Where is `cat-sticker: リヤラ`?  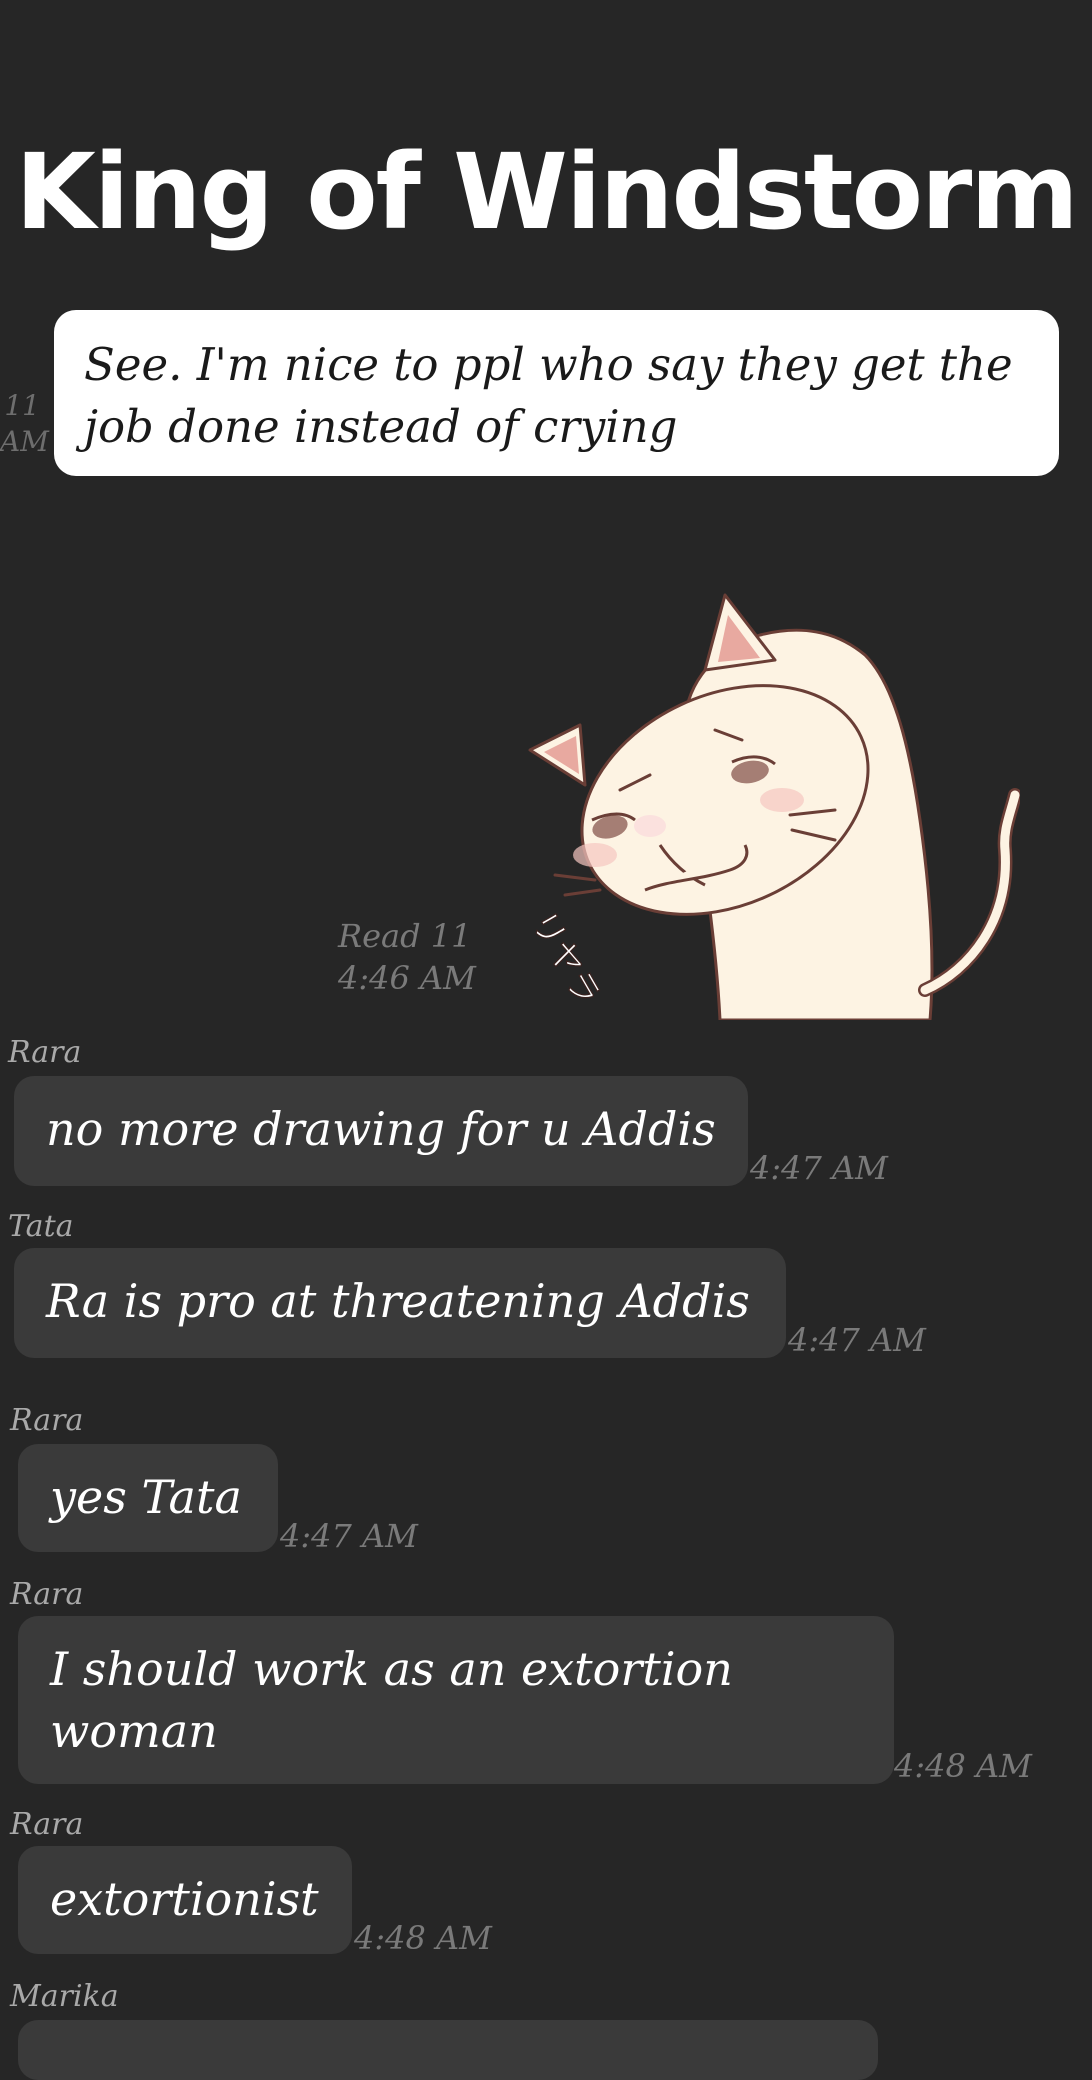
cat-sticker: リヤラ is located at coordinates (761, 806).